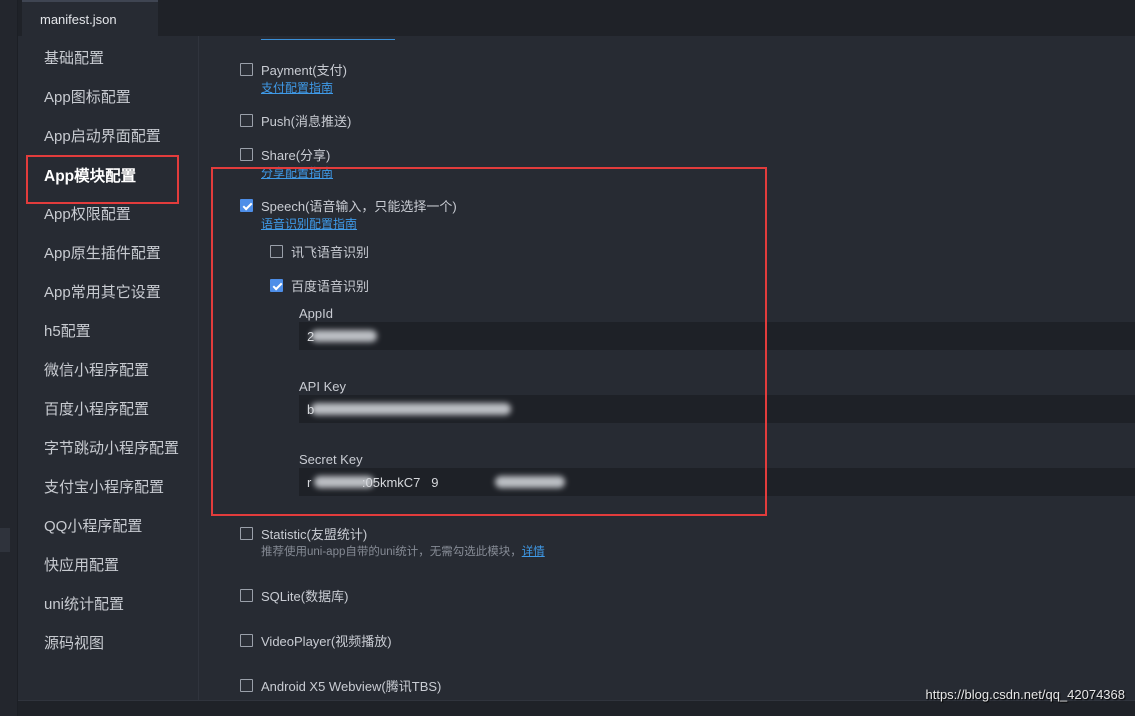  What do you see at coordinates (102, 136) in the screenshot?
I see `sidebar-item-label: App启动界面配置` at bounding box center [102, 136].